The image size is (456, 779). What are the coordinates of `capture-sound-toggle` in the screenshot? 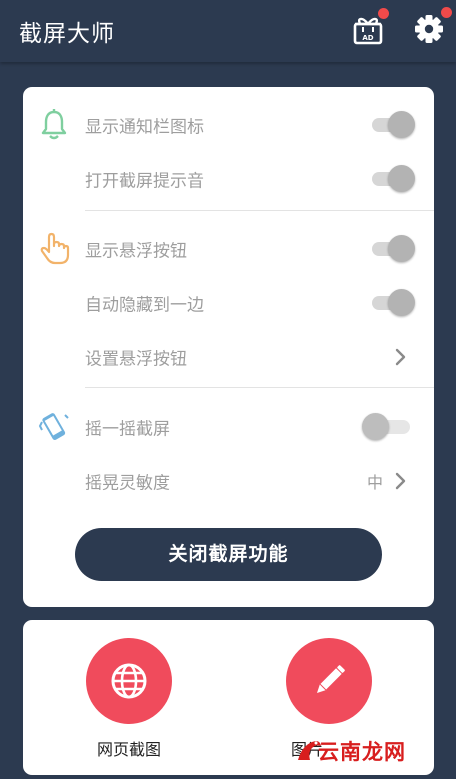 It's located at (393, 179).